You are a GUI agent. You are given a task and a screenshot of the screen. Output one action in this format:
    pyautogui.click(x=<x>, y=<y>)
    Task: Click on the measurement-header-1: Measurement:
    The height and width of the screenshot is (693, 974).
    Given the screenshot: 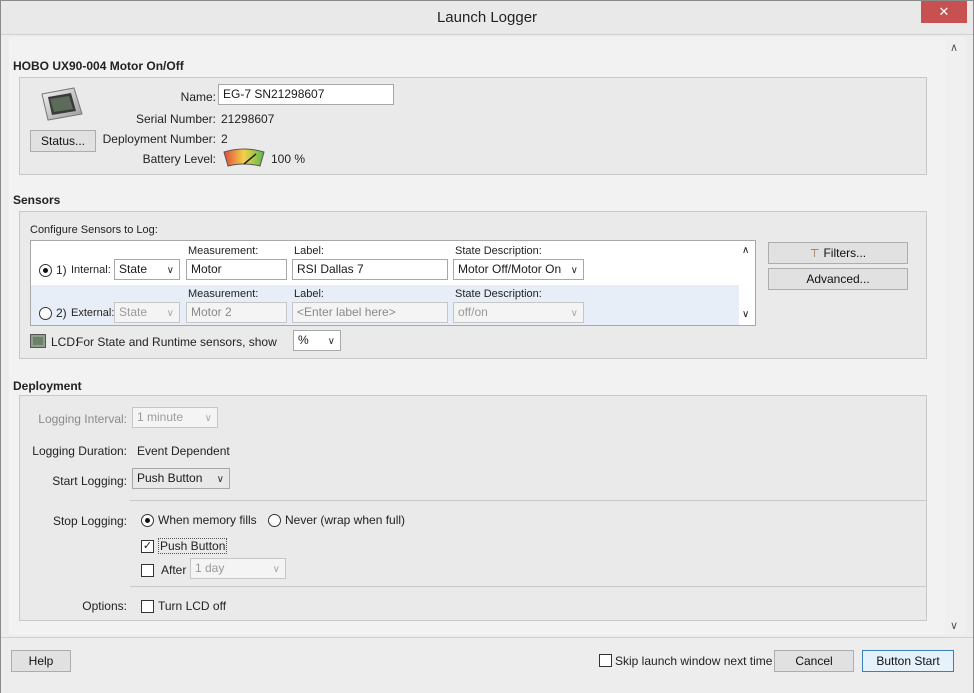 What is the action you would take?
    pyautogui.click(x=223, y=251)
    